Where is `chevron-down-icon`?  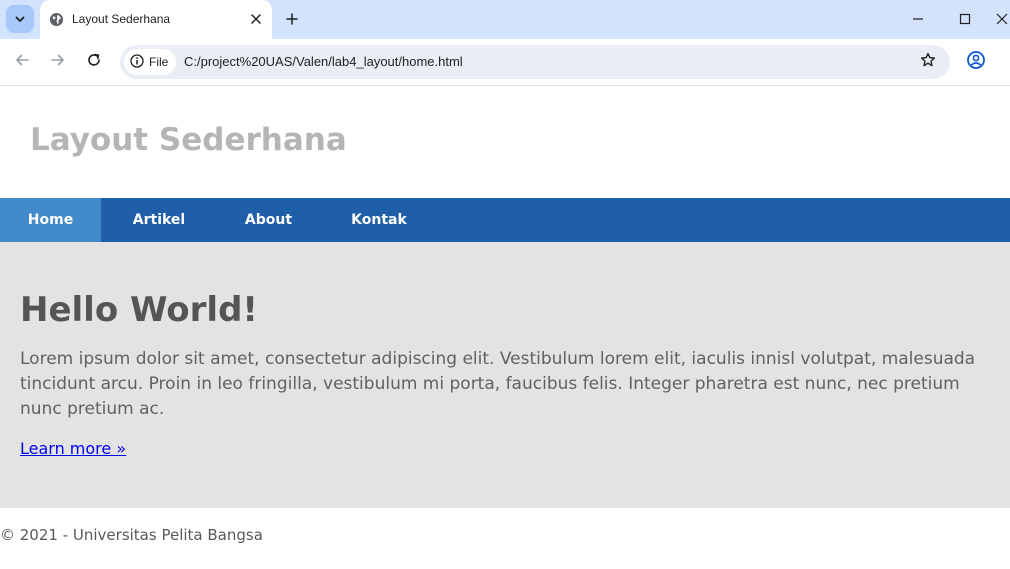 chevron-down-icon is located at coordinates (20, 19).